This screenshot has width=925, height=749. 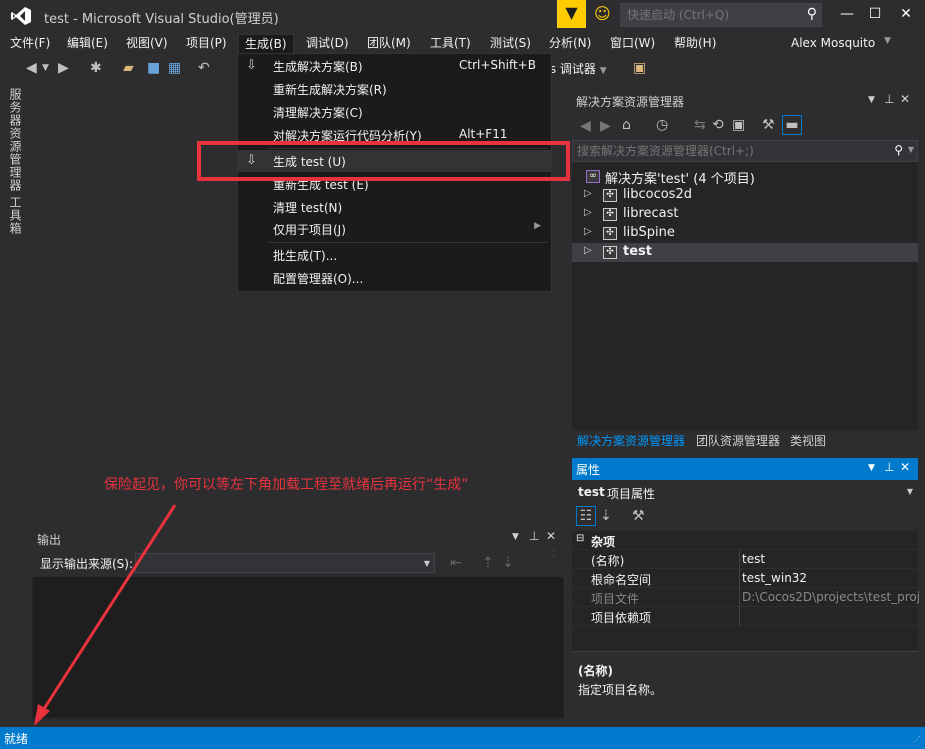 I want to click on toolbar-overflow-icon: ⁚, so click(x=553, y=554).